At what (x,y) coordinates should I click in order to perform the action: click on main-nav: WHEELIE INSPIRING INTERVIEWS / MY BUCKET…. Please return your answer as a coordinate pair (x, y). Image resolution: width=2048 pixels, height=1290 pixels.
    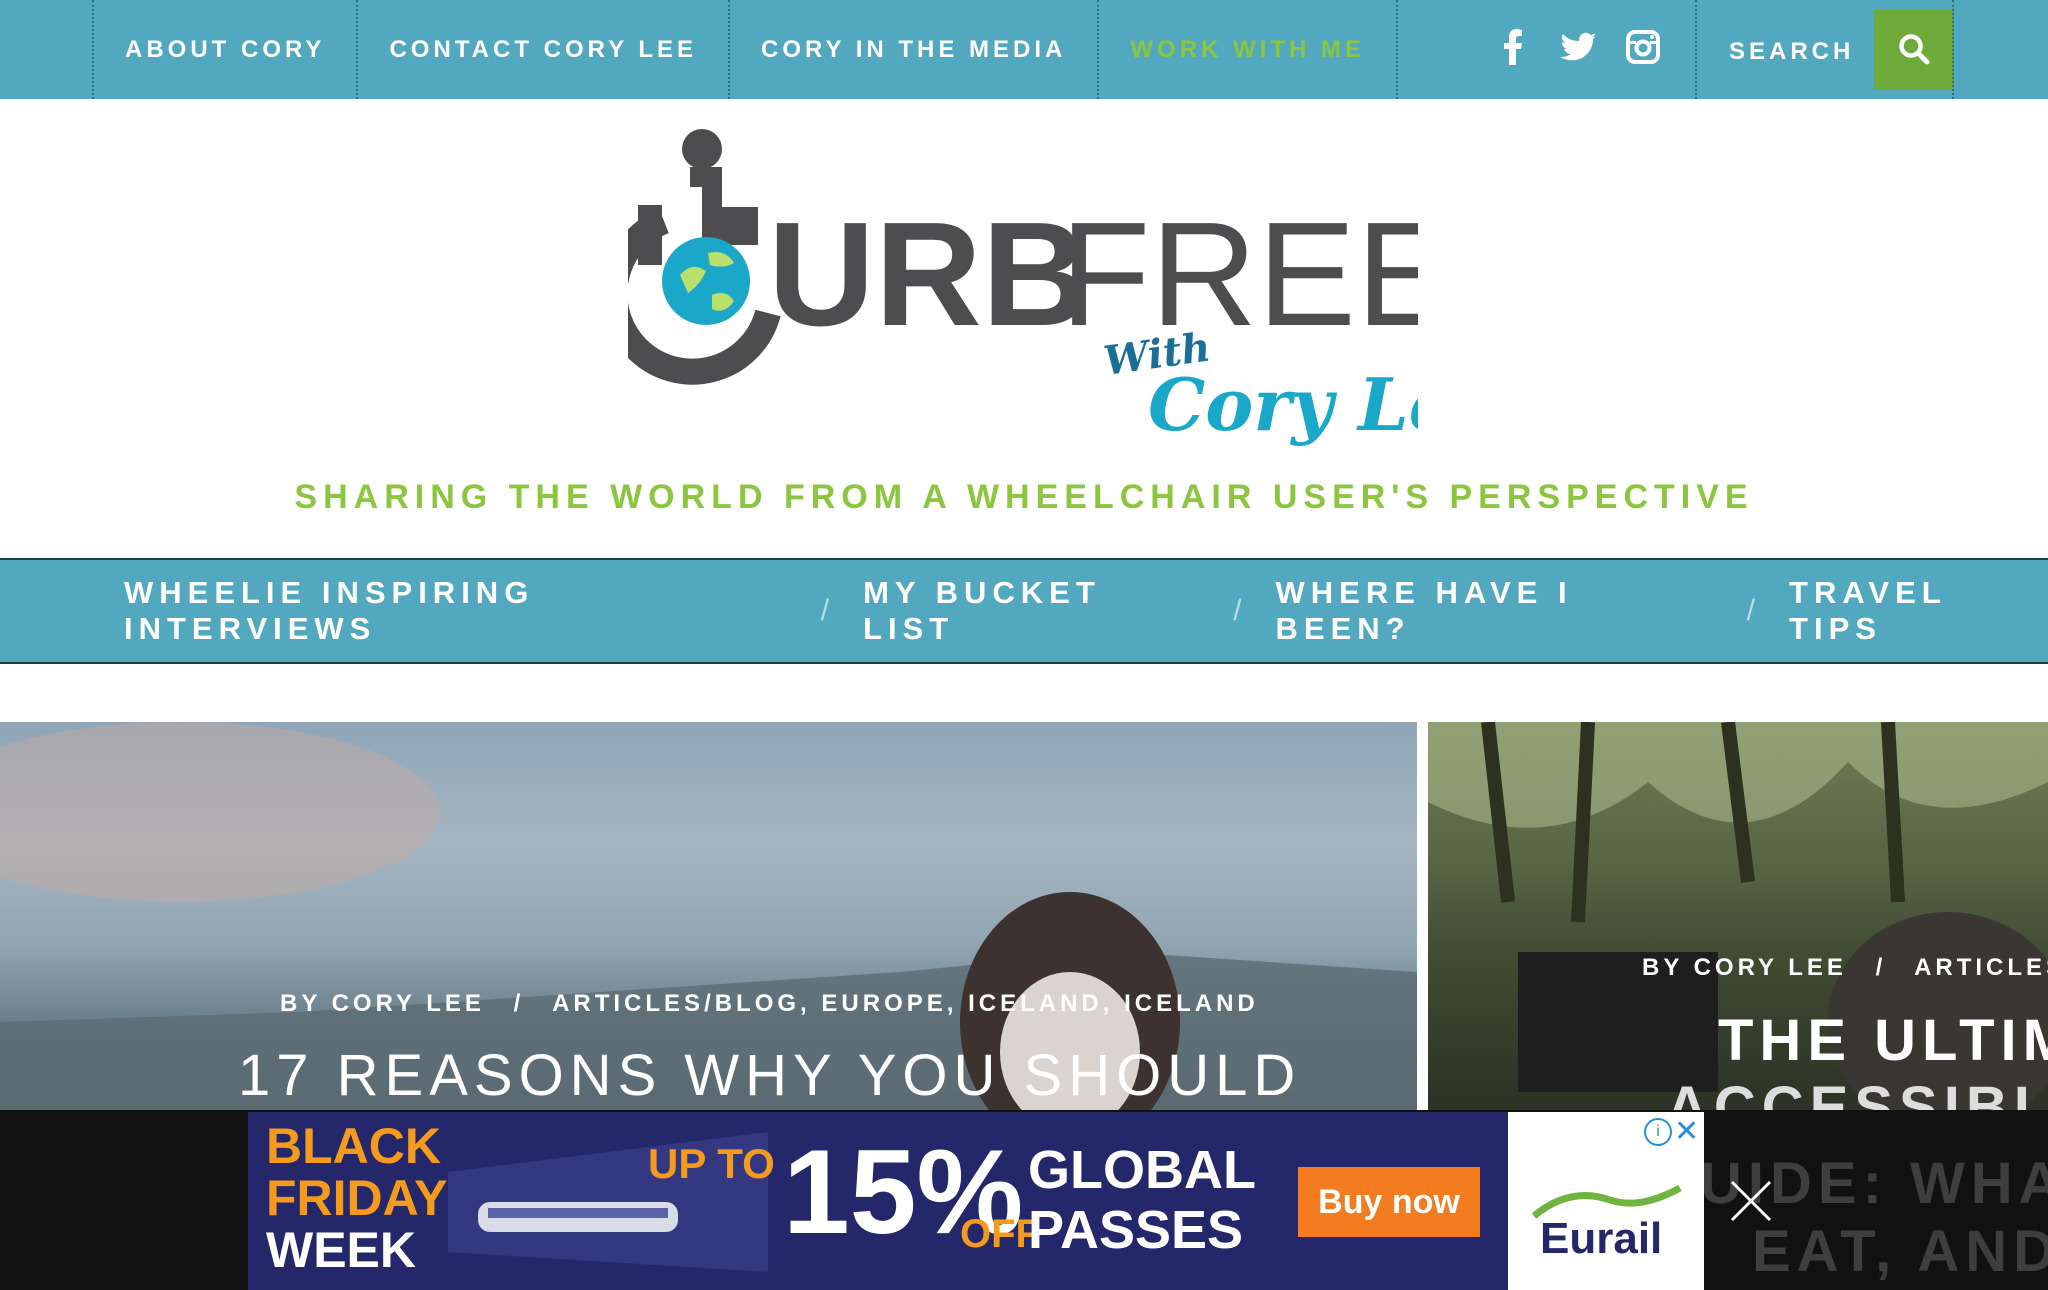
    Looking at the image, I should click on (1024, 611).